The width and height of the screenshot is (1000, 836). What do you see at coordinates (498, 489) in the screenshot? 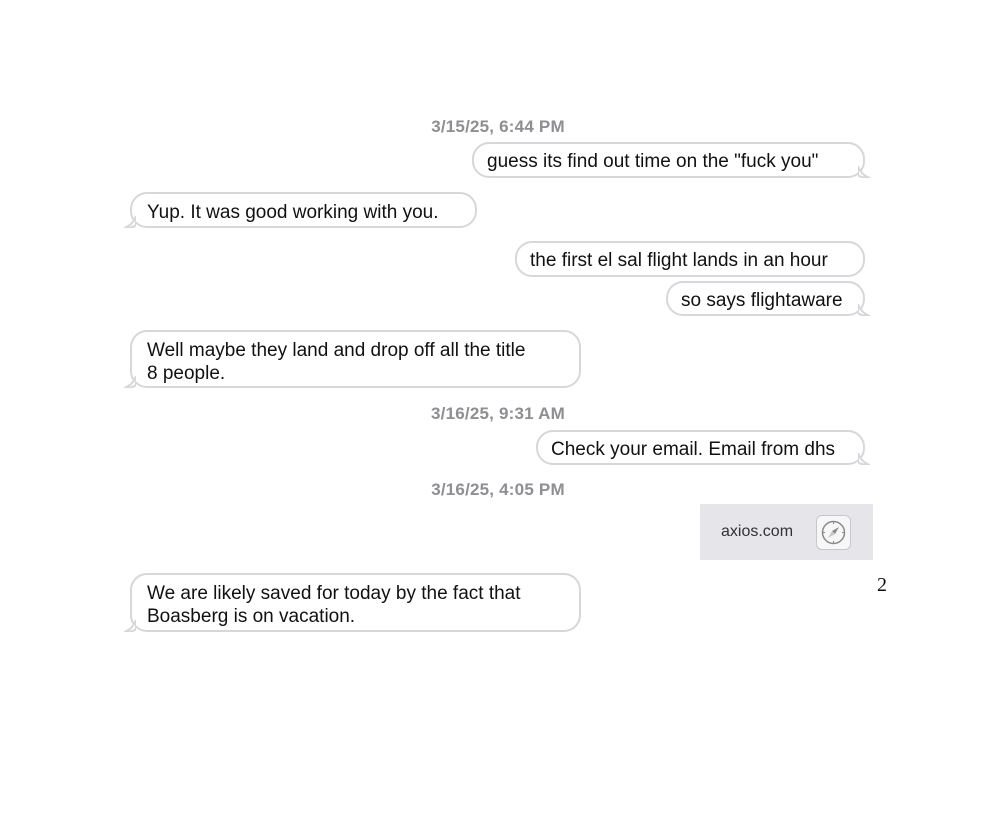
I see `timestamp: 3/16/25, 4:05 PM` at bounding box center [498, 489].